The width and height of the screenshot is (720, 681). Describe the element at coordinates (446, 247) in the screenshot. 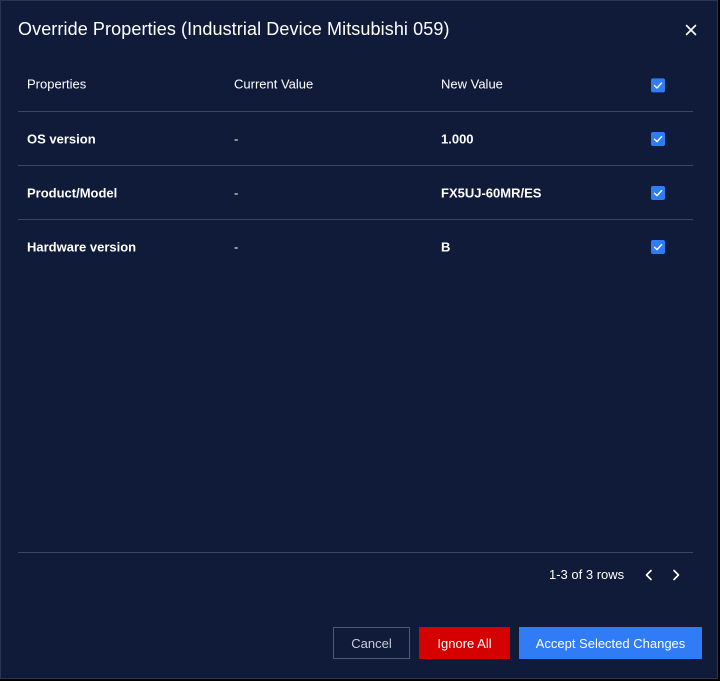

I see `new-value: B` at that location.